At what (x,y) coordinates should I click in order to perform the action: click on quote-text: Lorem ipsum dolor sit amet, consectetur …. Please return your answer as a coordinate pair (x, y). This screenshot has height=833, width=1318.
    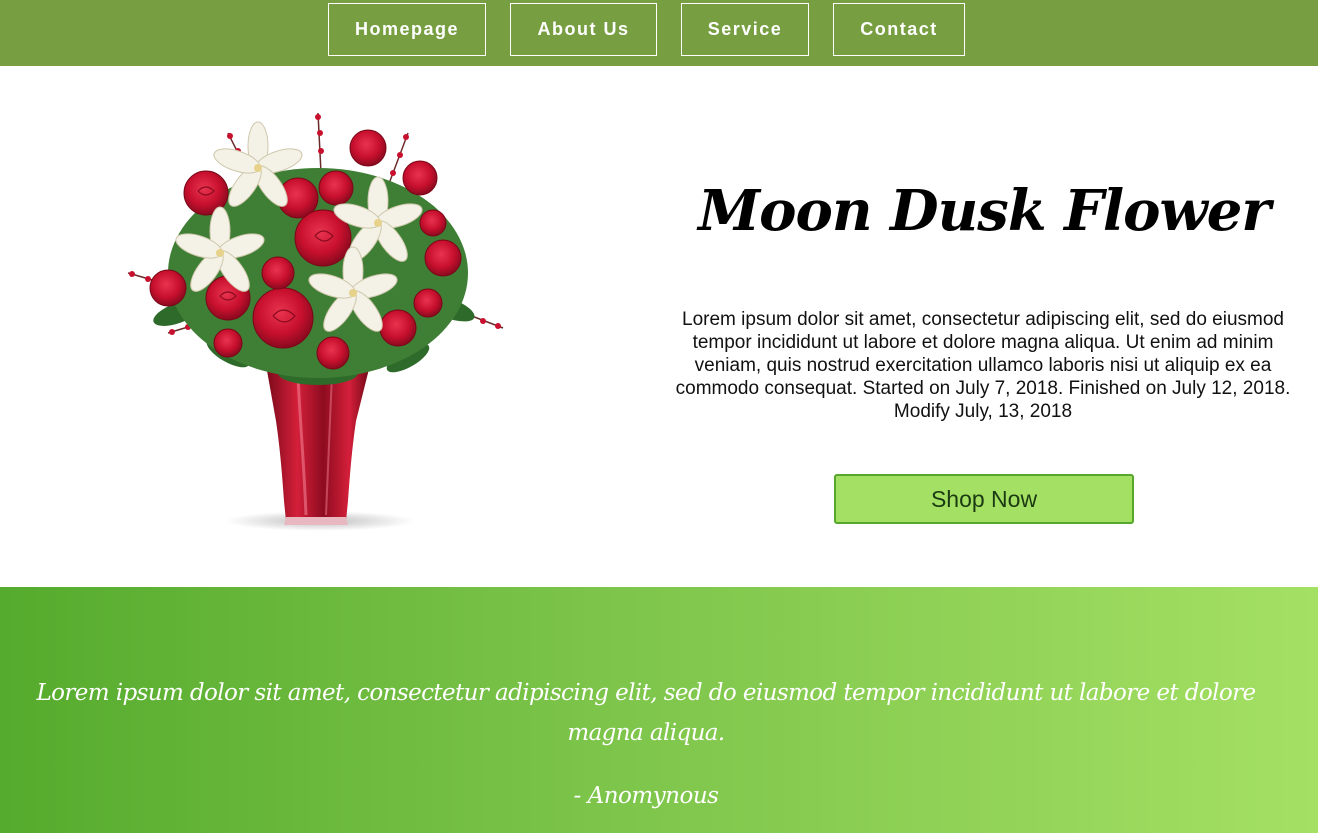
    Looking at the image, I should click on (646, 713).